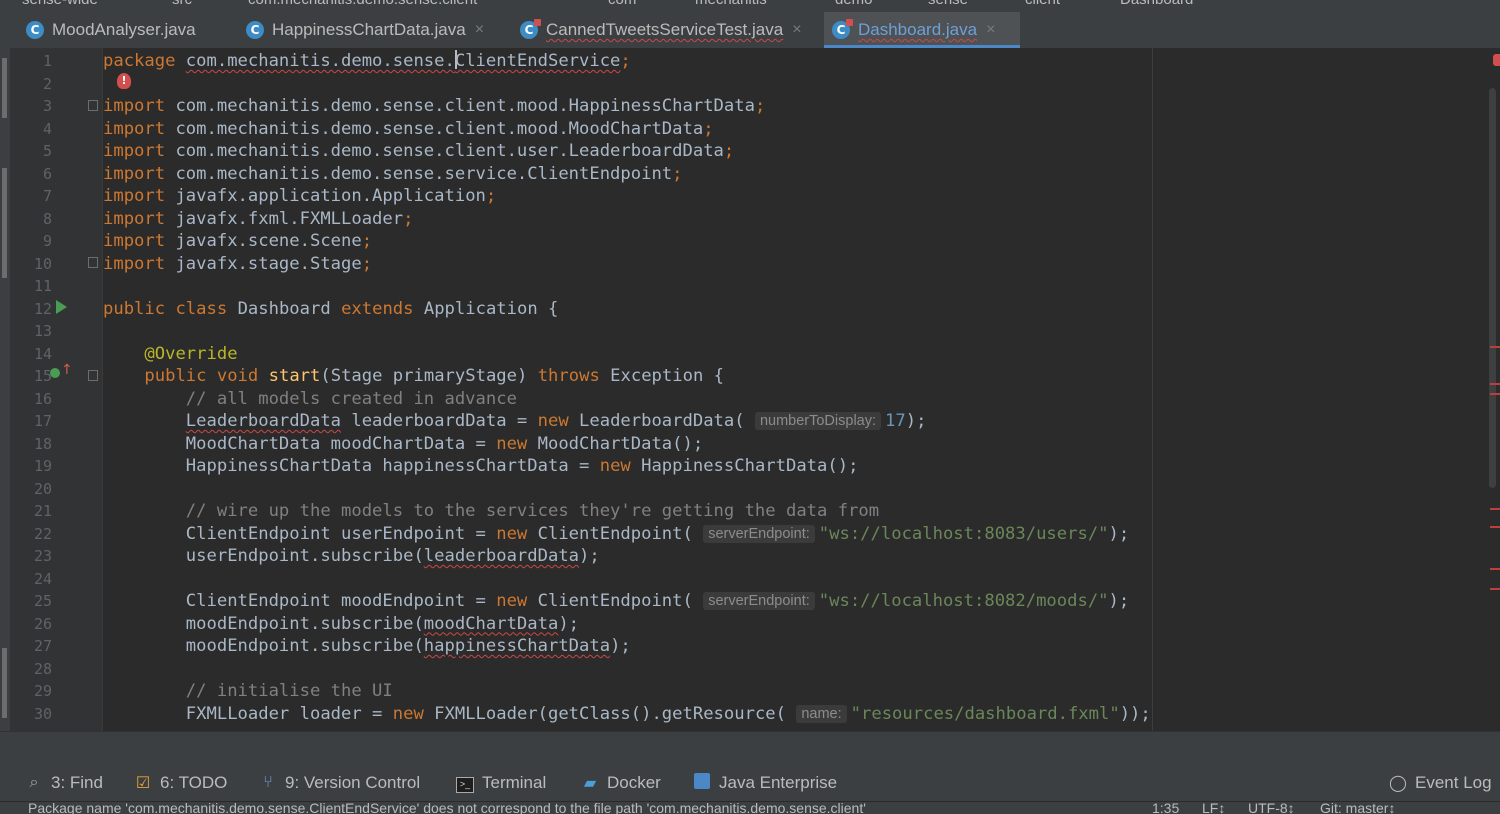 Image resolution: width=1500 pixels, height=814 pixels. Describe the element at coordinates (47, 173) in the screenshot. I see `line-number: 6` at that location.